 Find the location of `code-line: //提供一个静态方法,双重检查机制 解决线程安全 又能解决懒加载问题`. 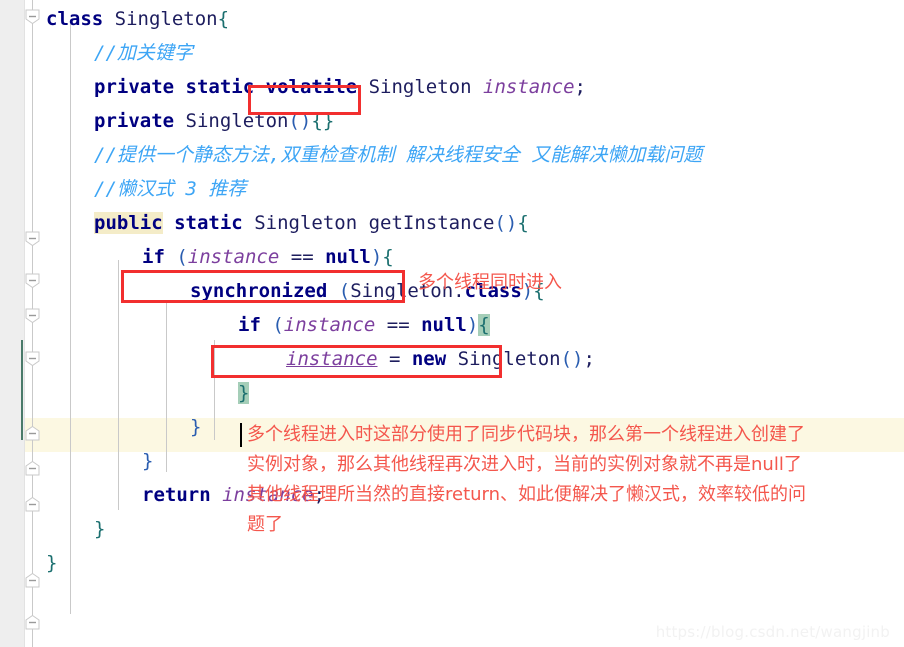

code-line: //提供一个静态方法,双重检查机制 解决线程安全 又能解决懒加载问题 is located at coordinates (452, 155).